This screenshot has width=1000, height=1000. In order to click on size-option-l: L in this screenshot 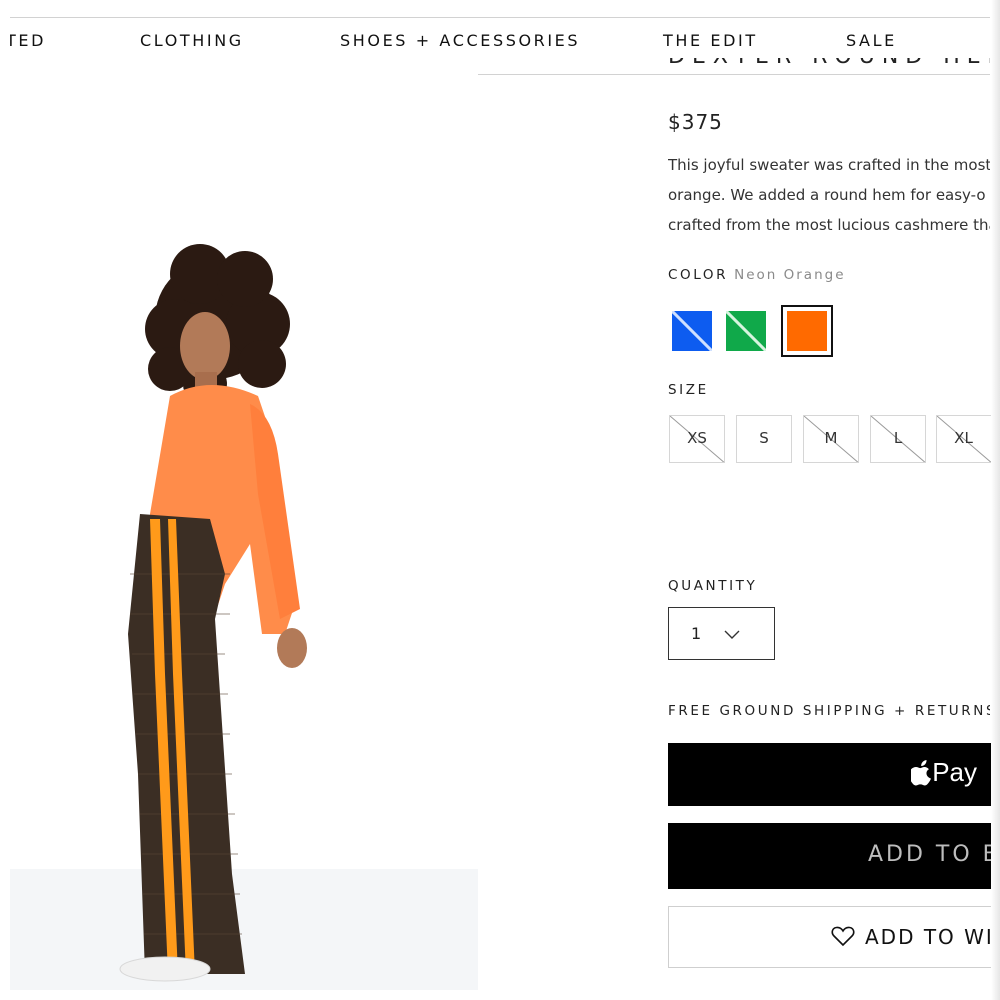, I will do `click(898, 439)`.